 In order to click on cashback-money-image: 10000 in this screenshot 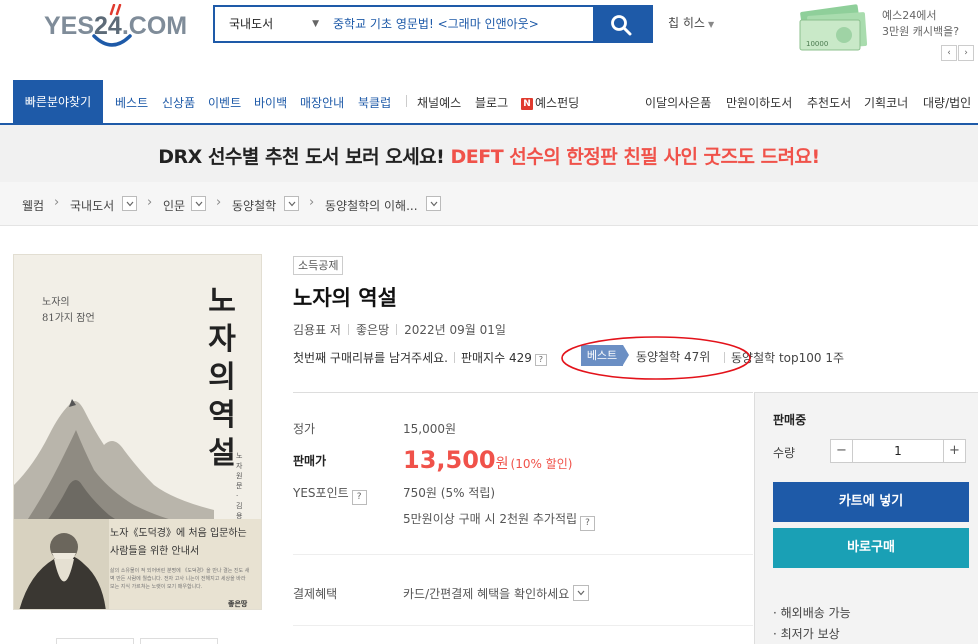, I will do `click(834, 26)`.